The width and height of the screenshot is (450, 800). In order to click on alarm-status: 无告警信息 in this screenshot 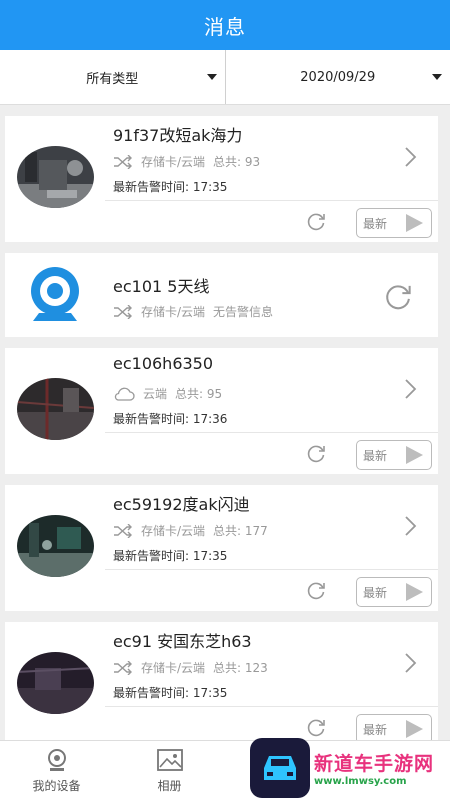, I will do `click(243, 312)`.